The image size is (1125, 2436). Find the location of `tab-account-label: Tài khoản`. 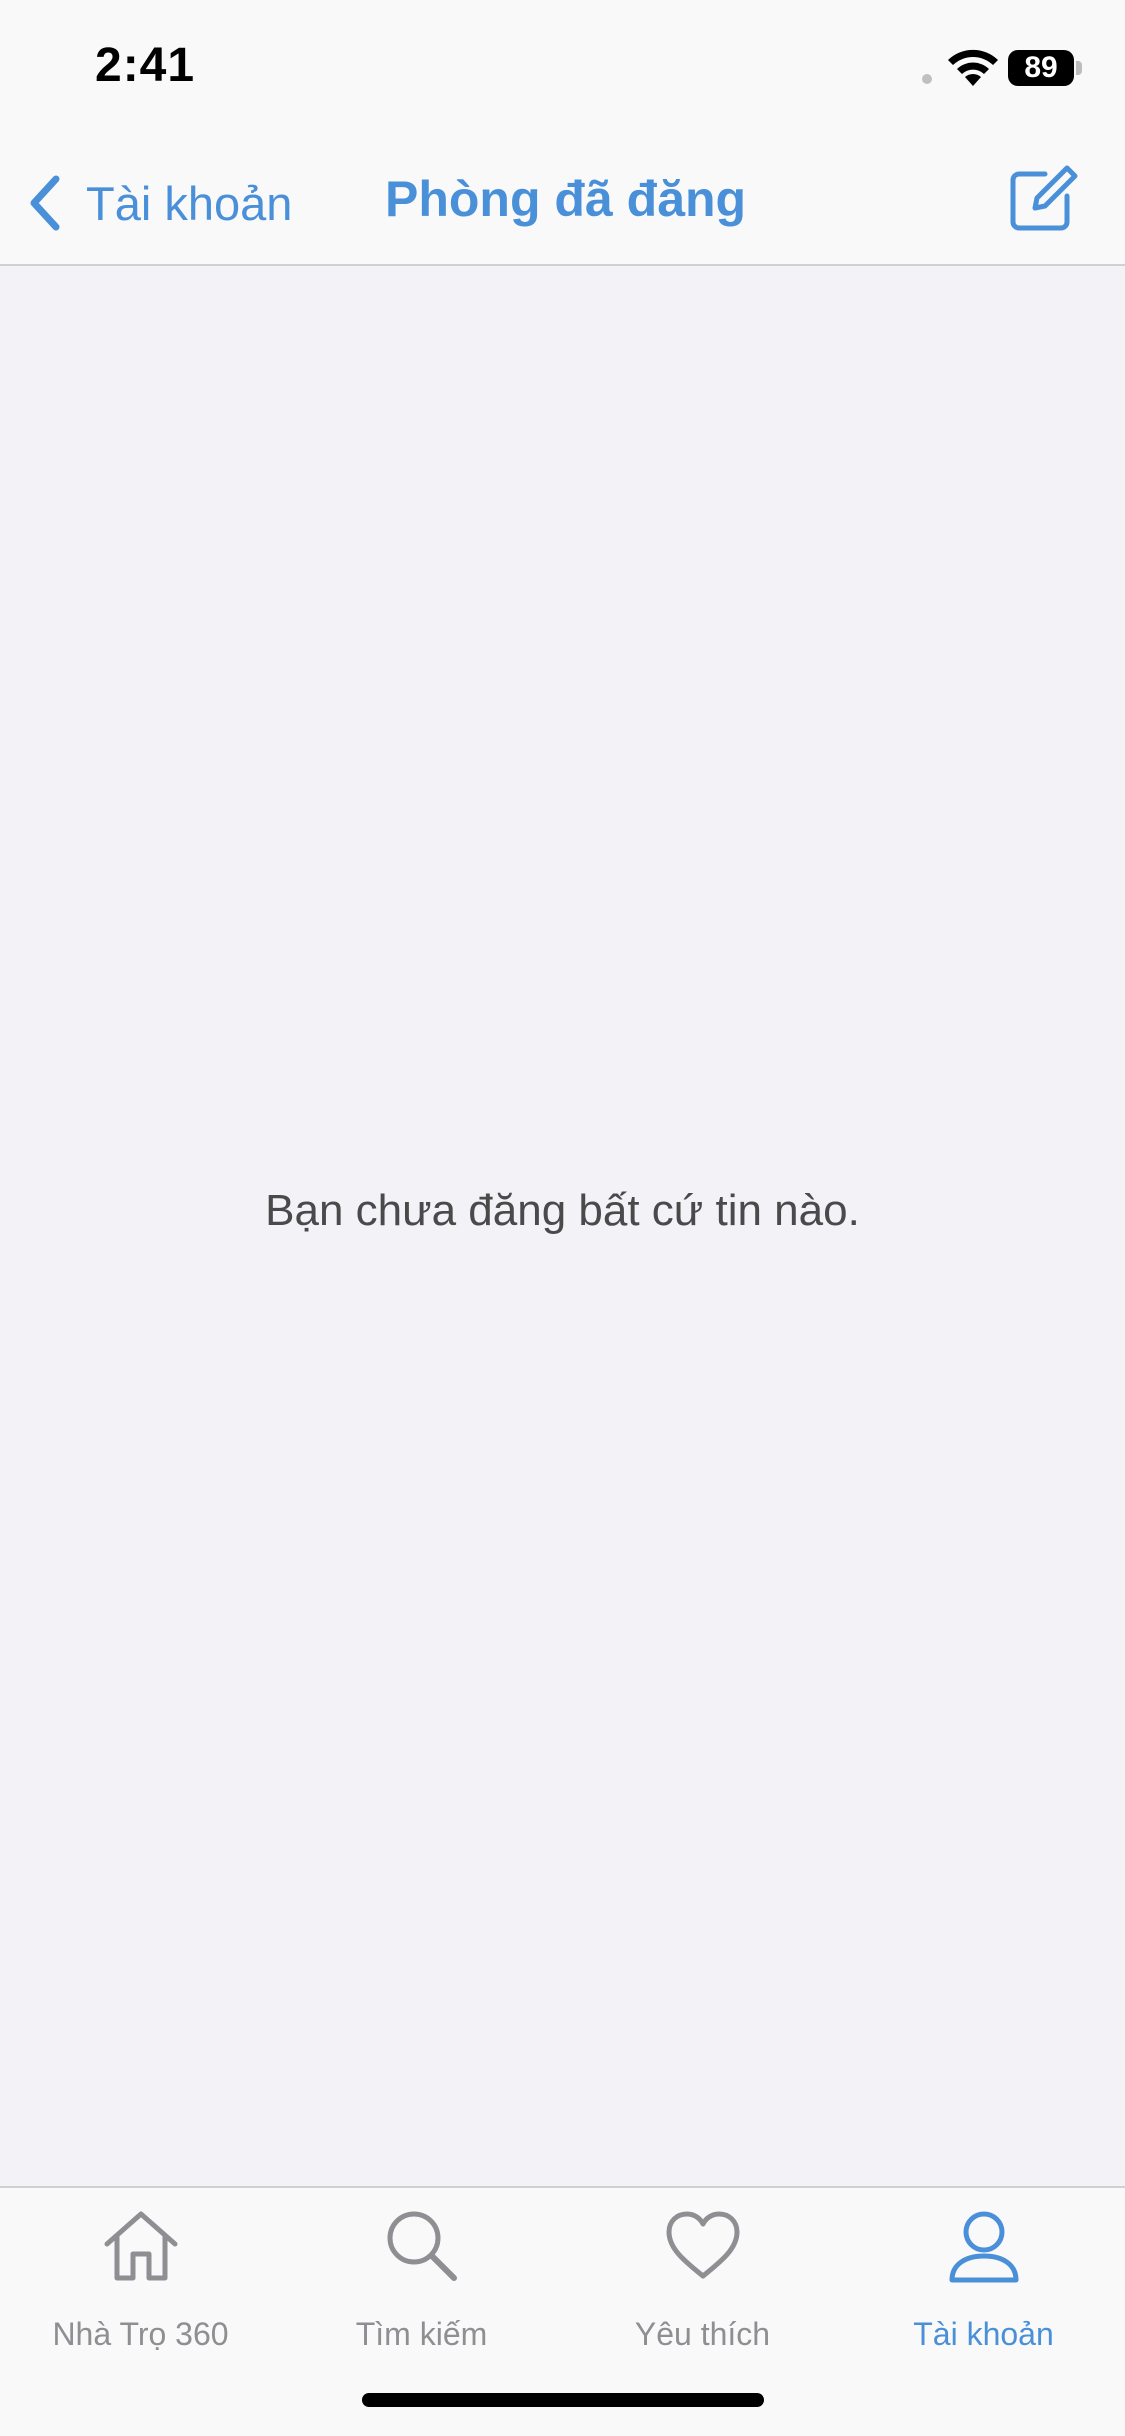

tab-account-label: Tài khoản is located at coordinates (983, 2334).